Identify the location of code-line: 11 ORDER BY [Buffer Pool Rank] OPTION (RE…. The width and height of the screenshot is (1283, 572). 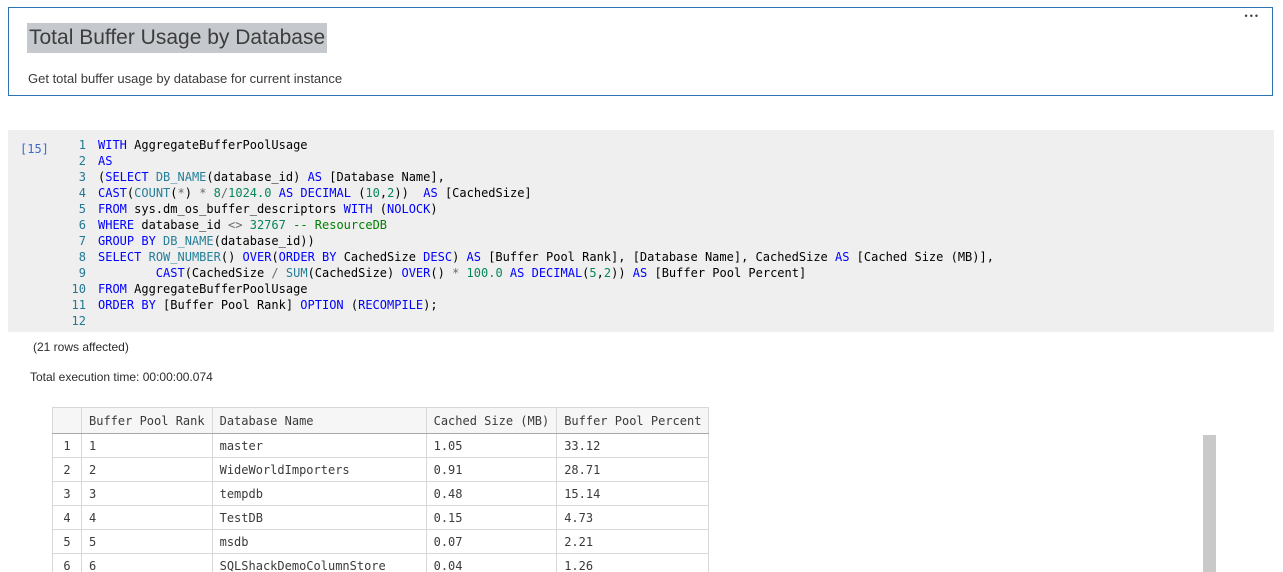
(667, 305).